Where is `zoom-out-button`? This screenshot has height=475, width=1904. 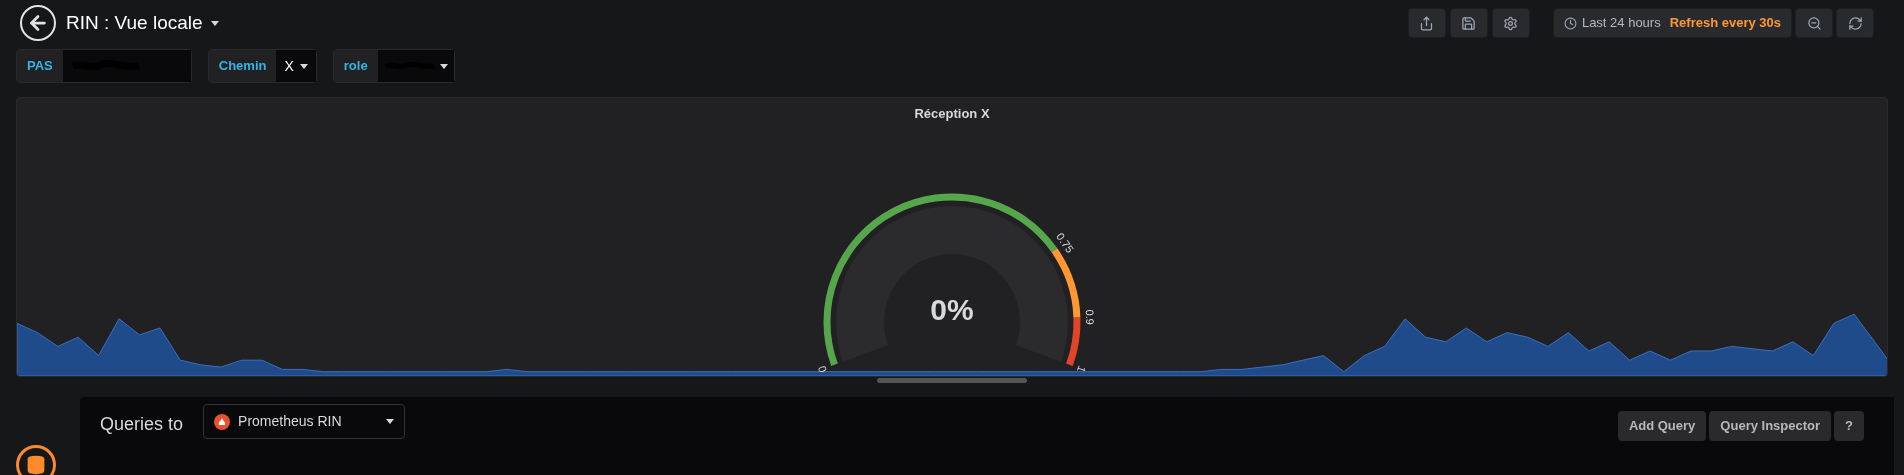
zoom-out-button is located at coordinates (1814, 23).